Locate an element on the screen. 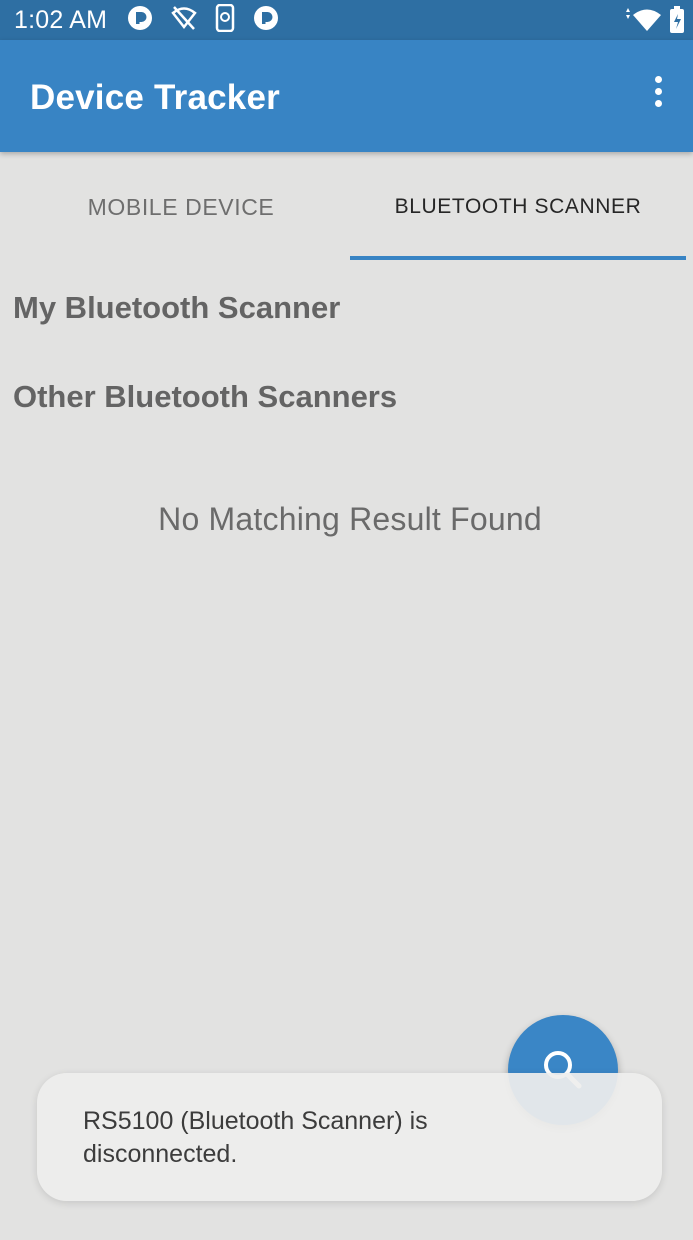 The width and height of the screenshot is (693, 1240). phone-battery-icon is located at coordinates (225, 20).